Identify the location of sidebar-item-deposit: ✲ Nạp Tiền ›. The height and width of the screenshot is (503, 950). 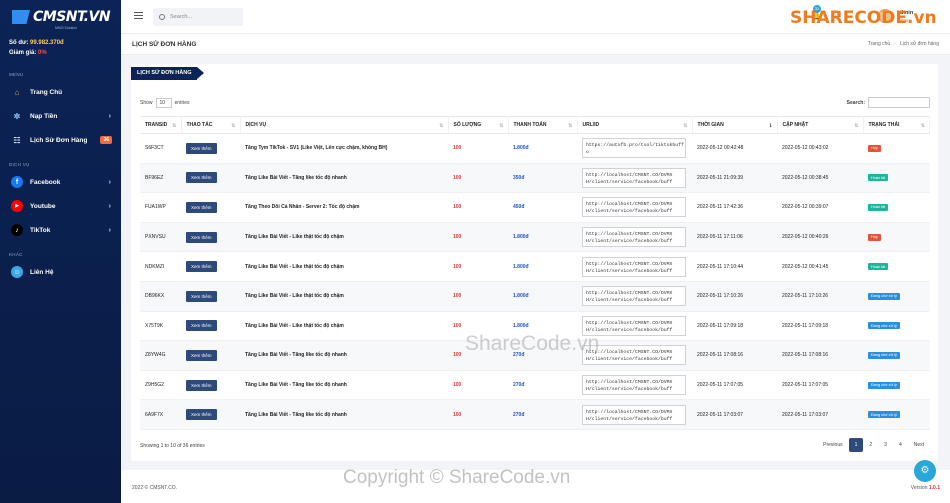
(60, 116).